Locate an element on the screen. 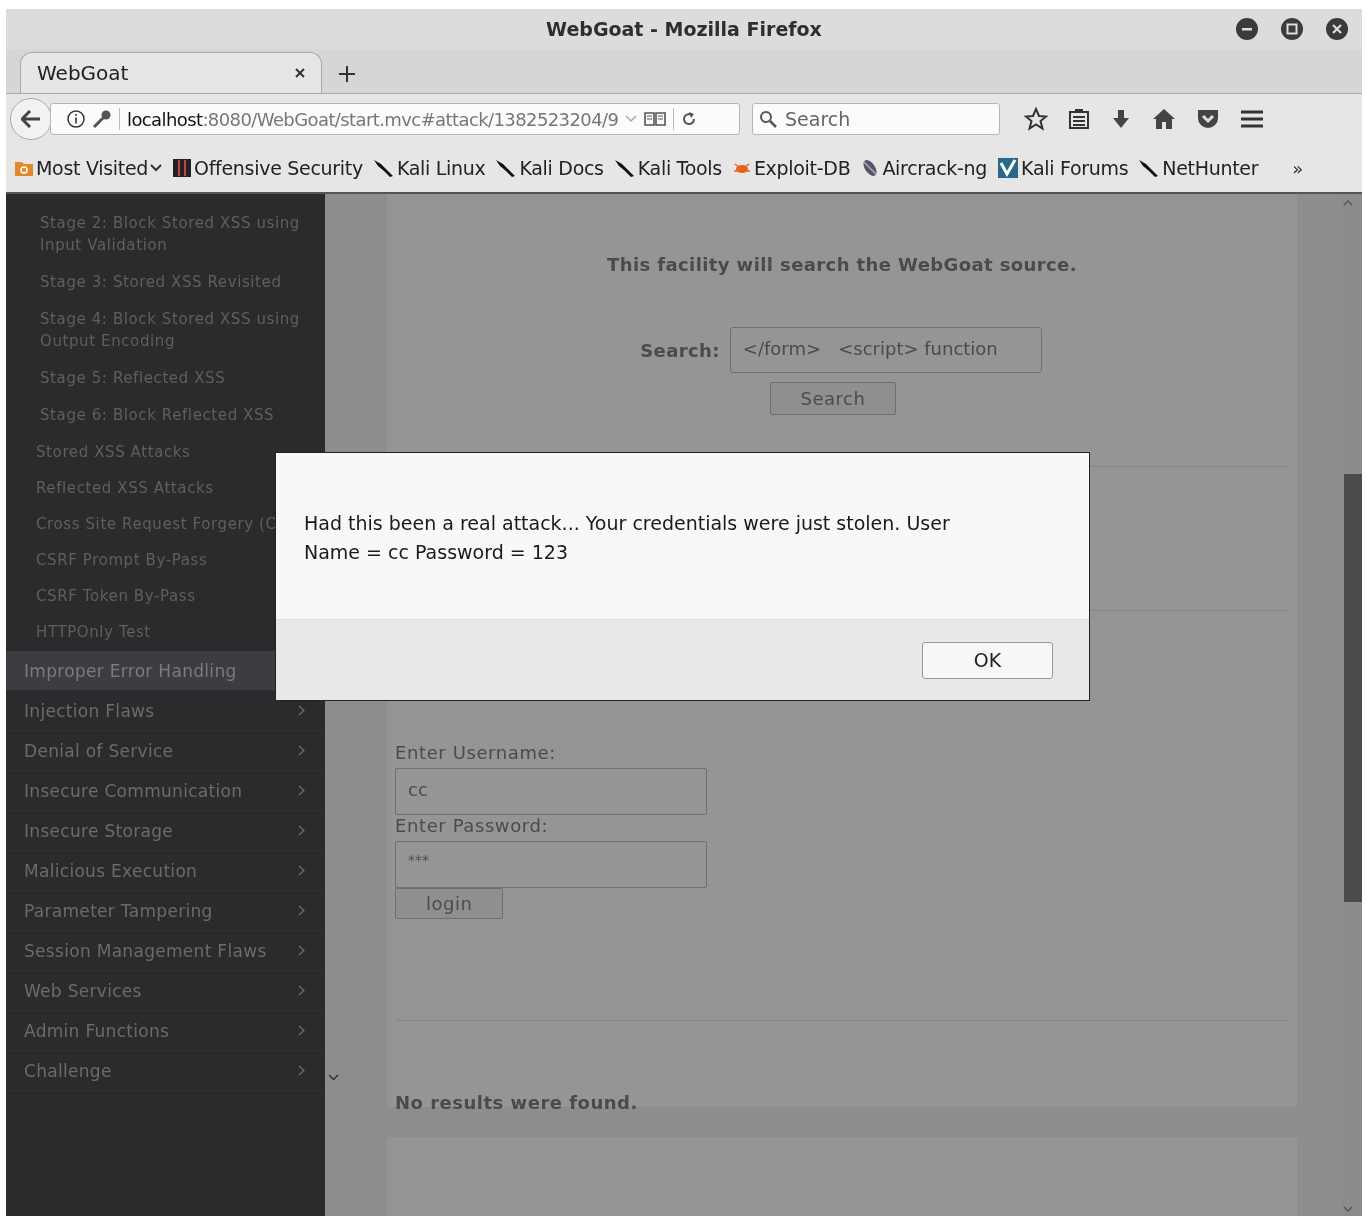 Image resolution: width=1367 pixels, height=1216 pixels. key-icon is located at coordinates (102, 119).